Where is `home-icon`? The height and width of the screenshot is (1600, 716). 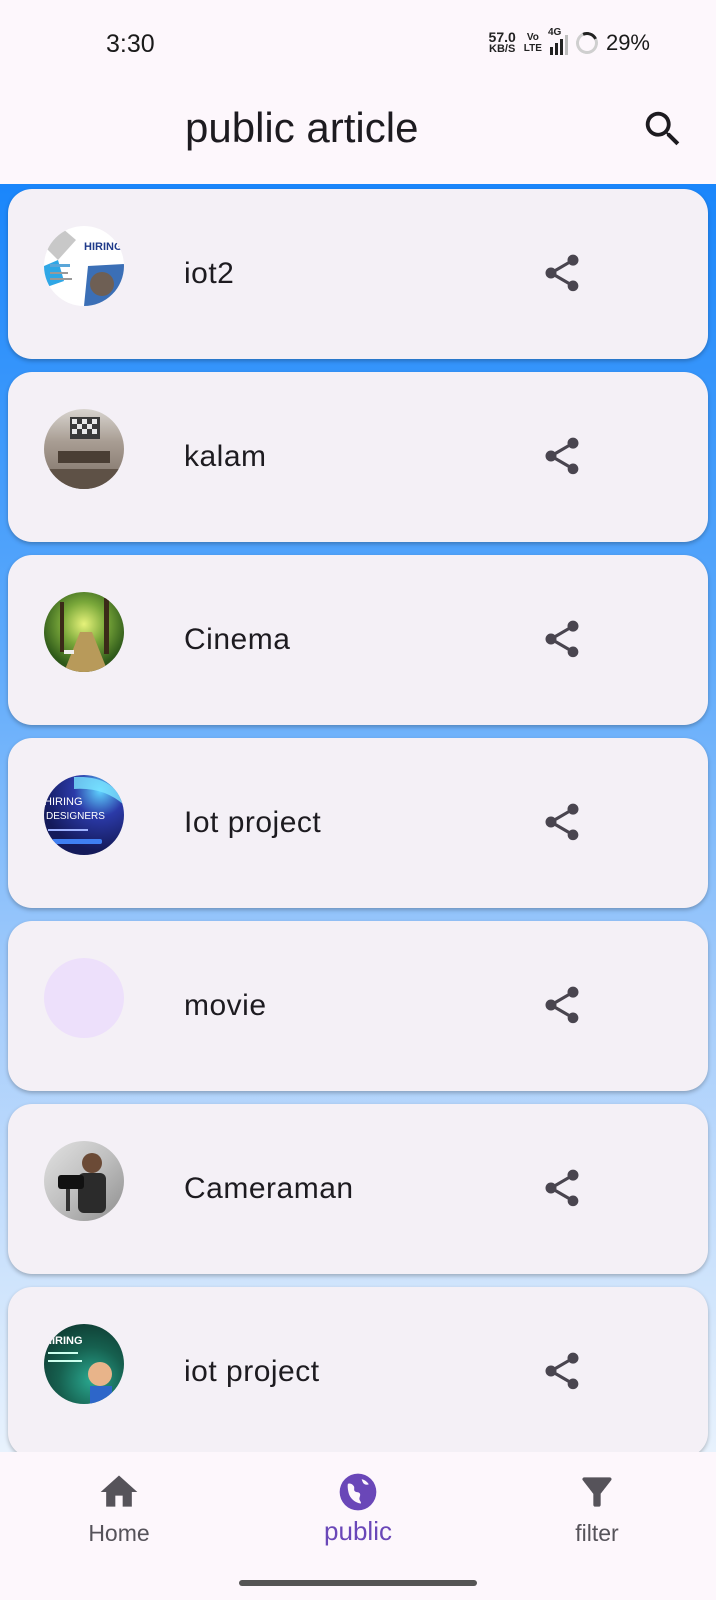 home-icon is located at coordinates (119, 1491).